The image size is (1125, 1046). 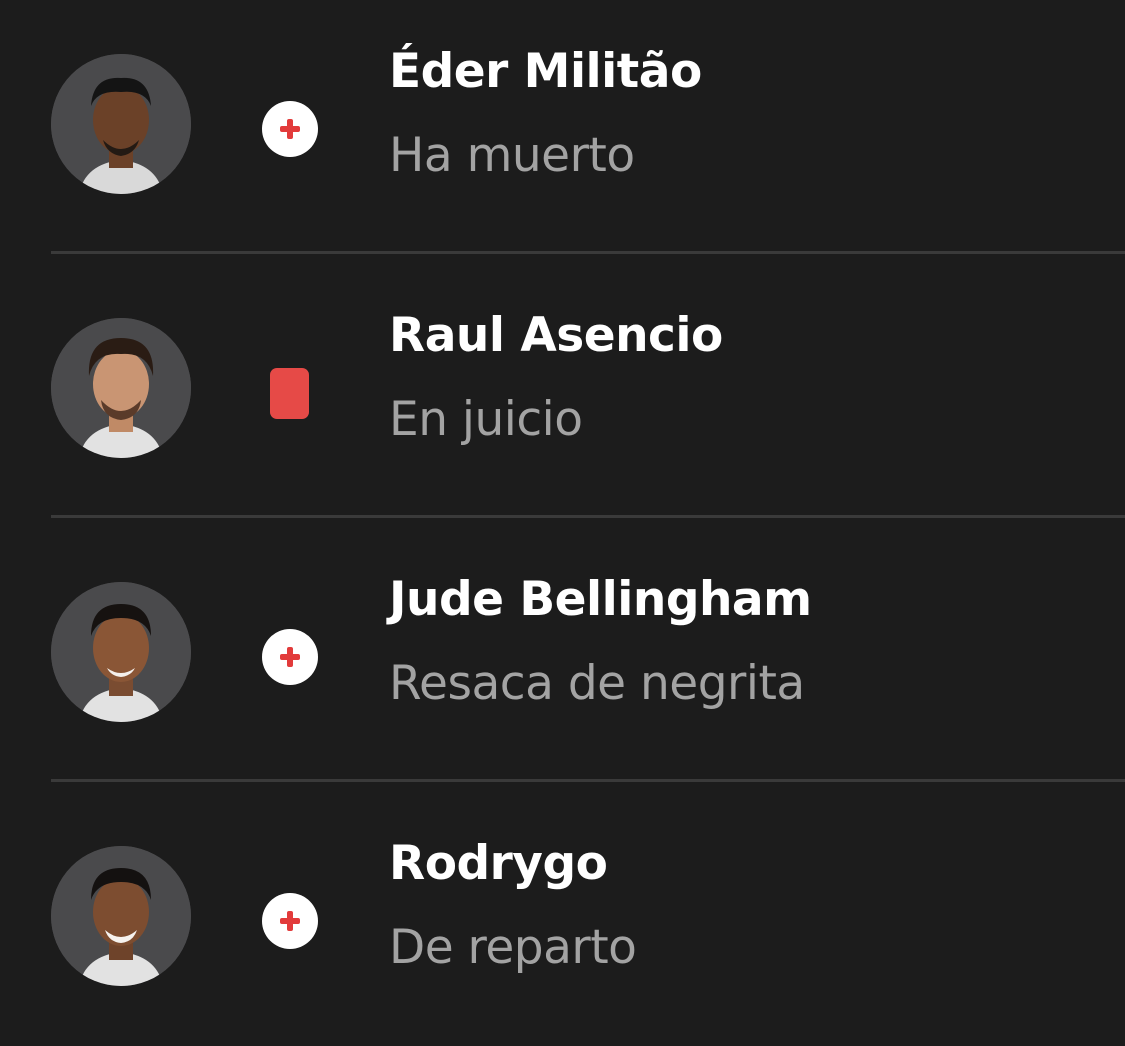 What do you see at coordinates (597, 683) in the screenshot?
I see `player-status-text: Resaca de negrita` at bounding box center [597, 683].